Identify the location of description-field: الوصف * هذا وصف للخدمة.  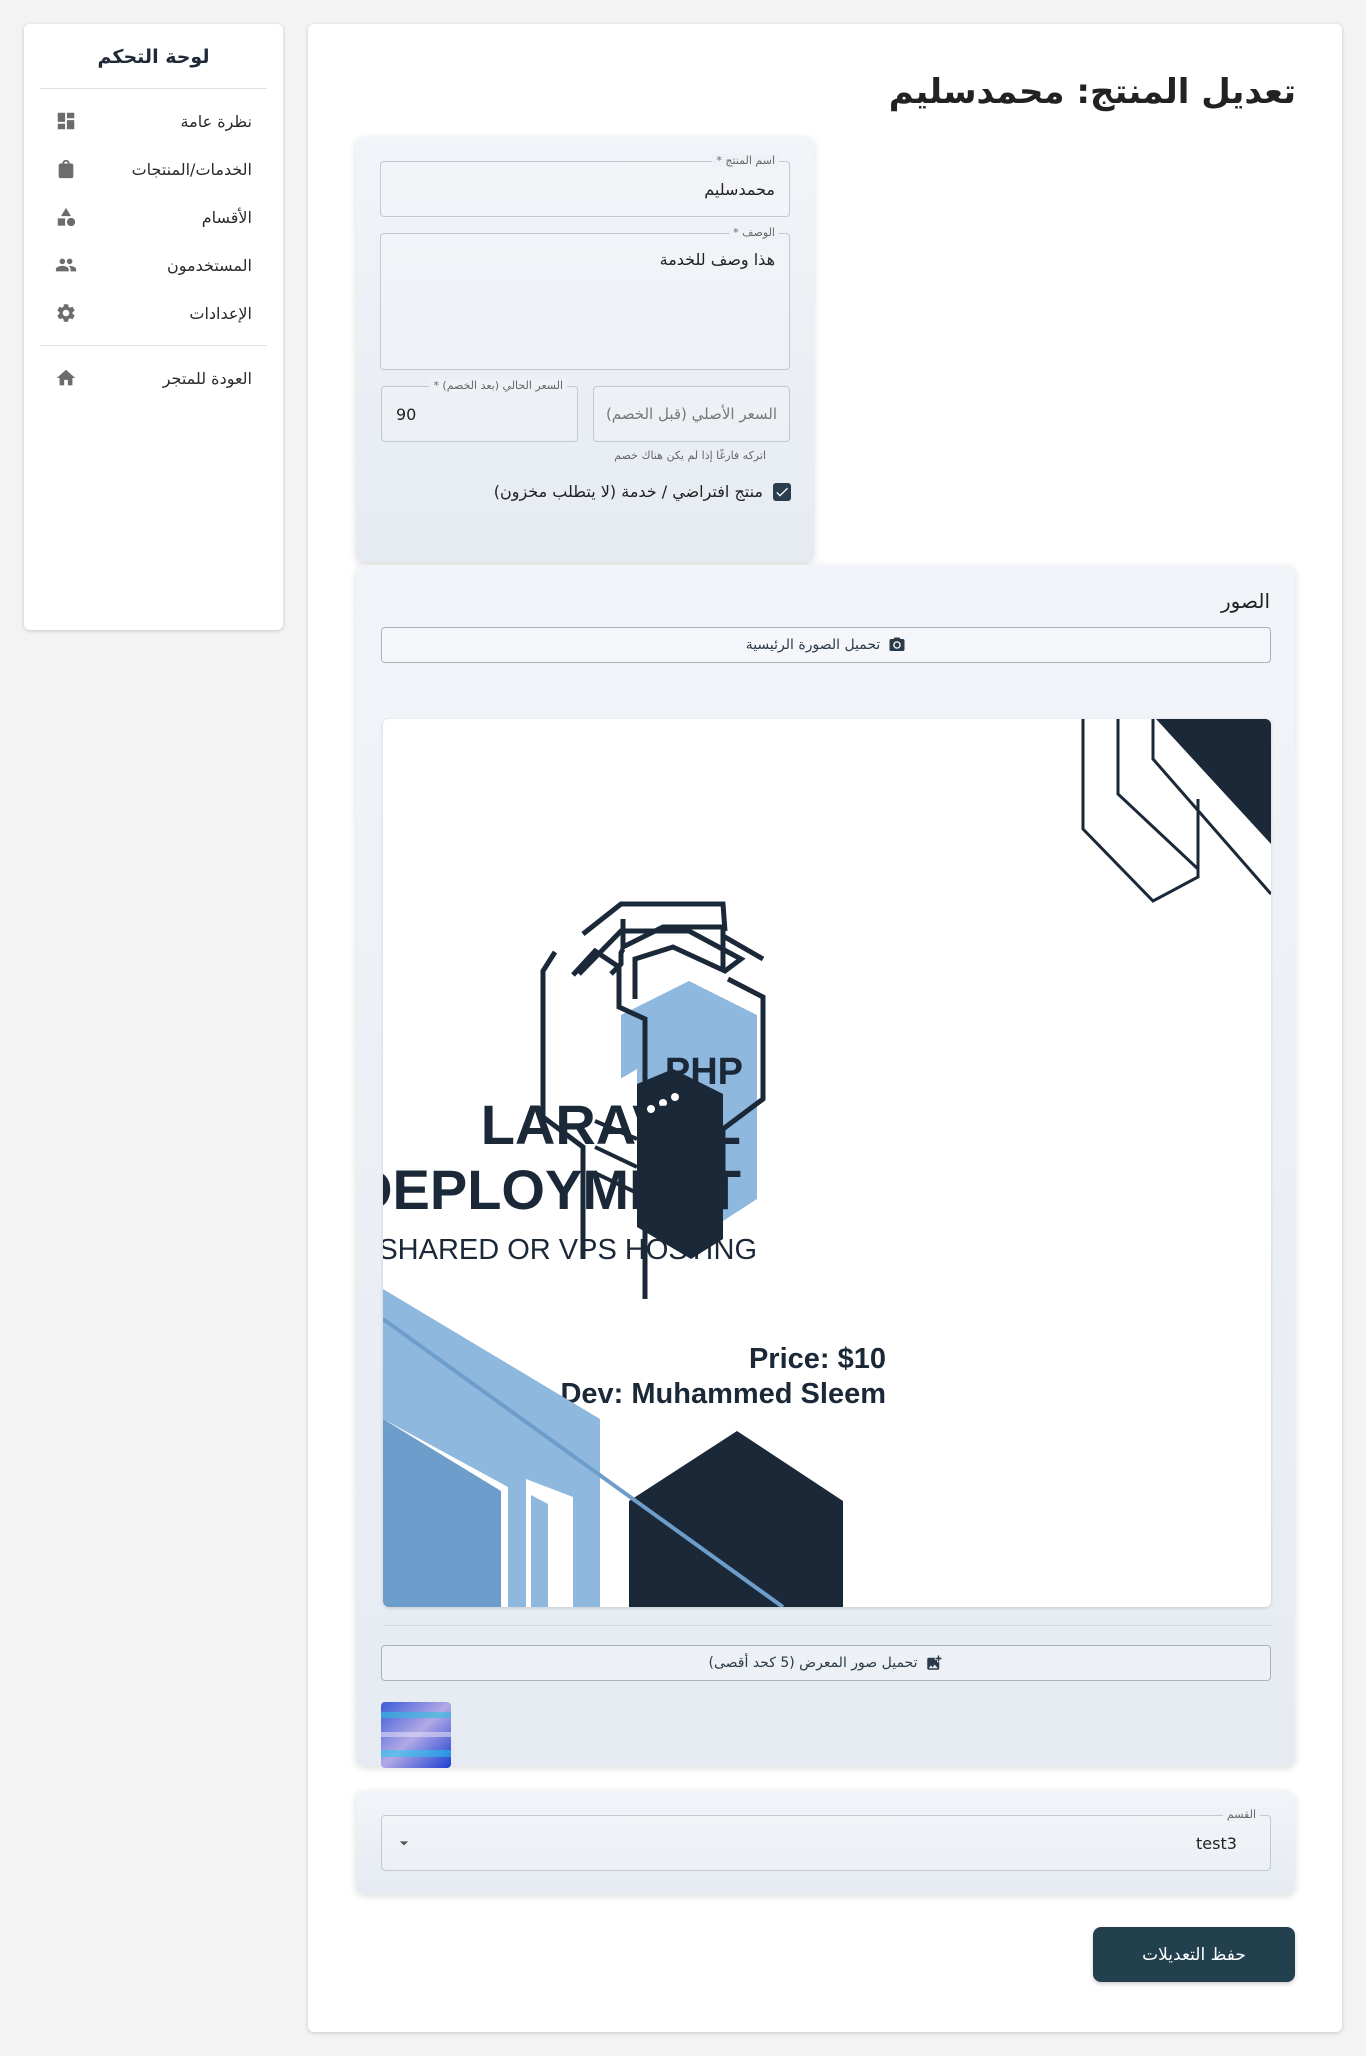
(585, 298).